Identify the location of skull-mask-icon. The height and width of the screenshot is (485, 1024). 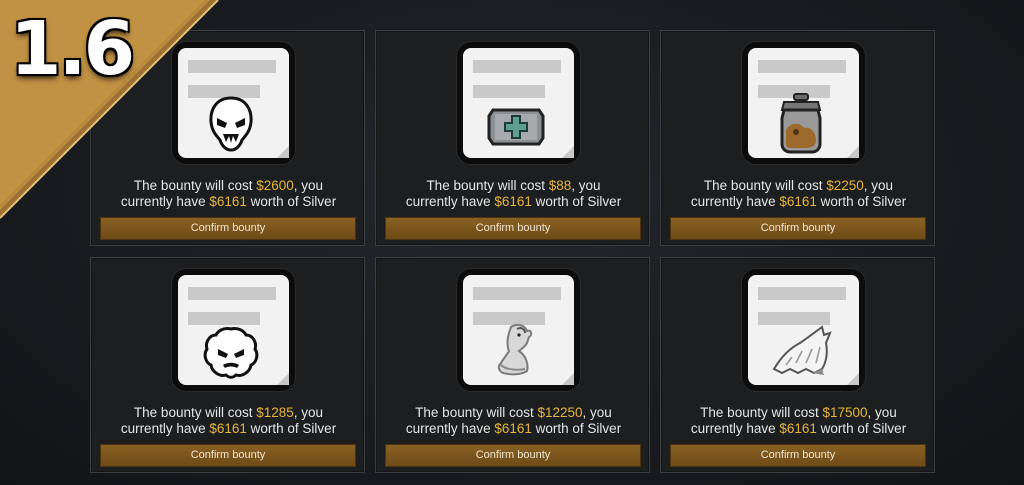
(231, 124).